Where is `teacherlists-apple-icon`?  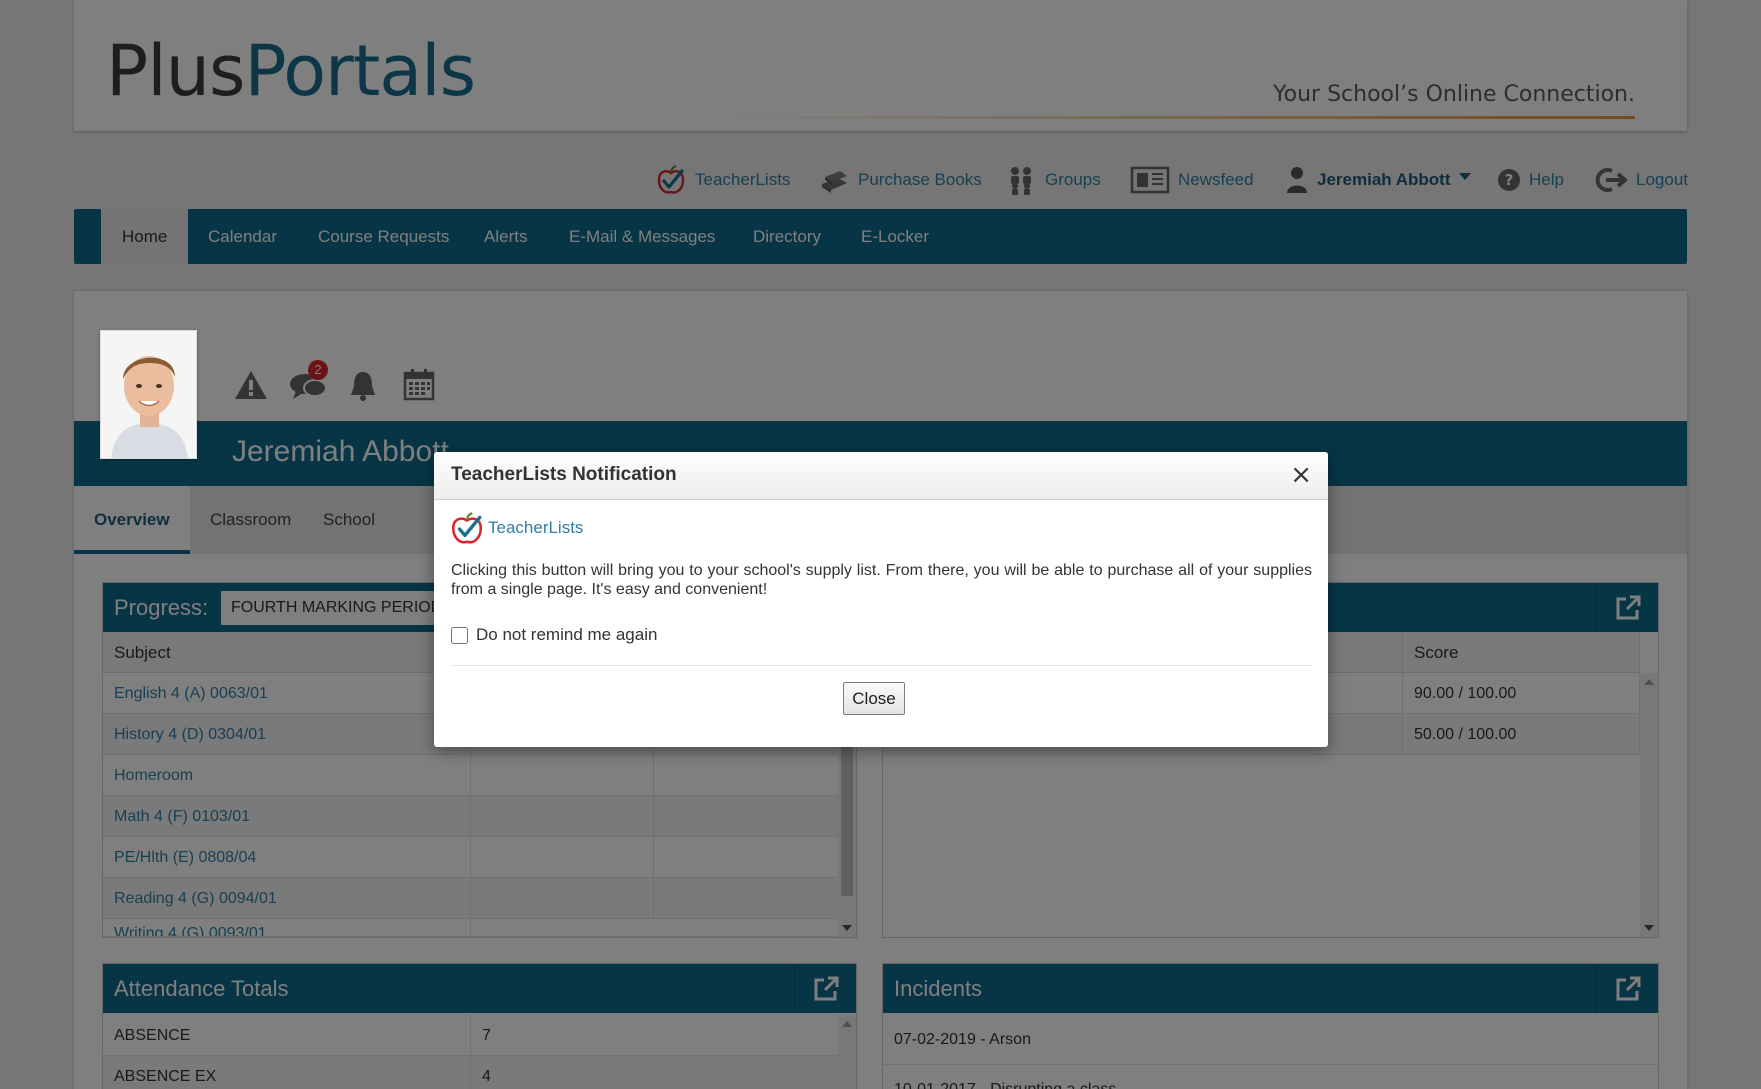
teacherlists-apple-icon is located at coordinates (467, 528).